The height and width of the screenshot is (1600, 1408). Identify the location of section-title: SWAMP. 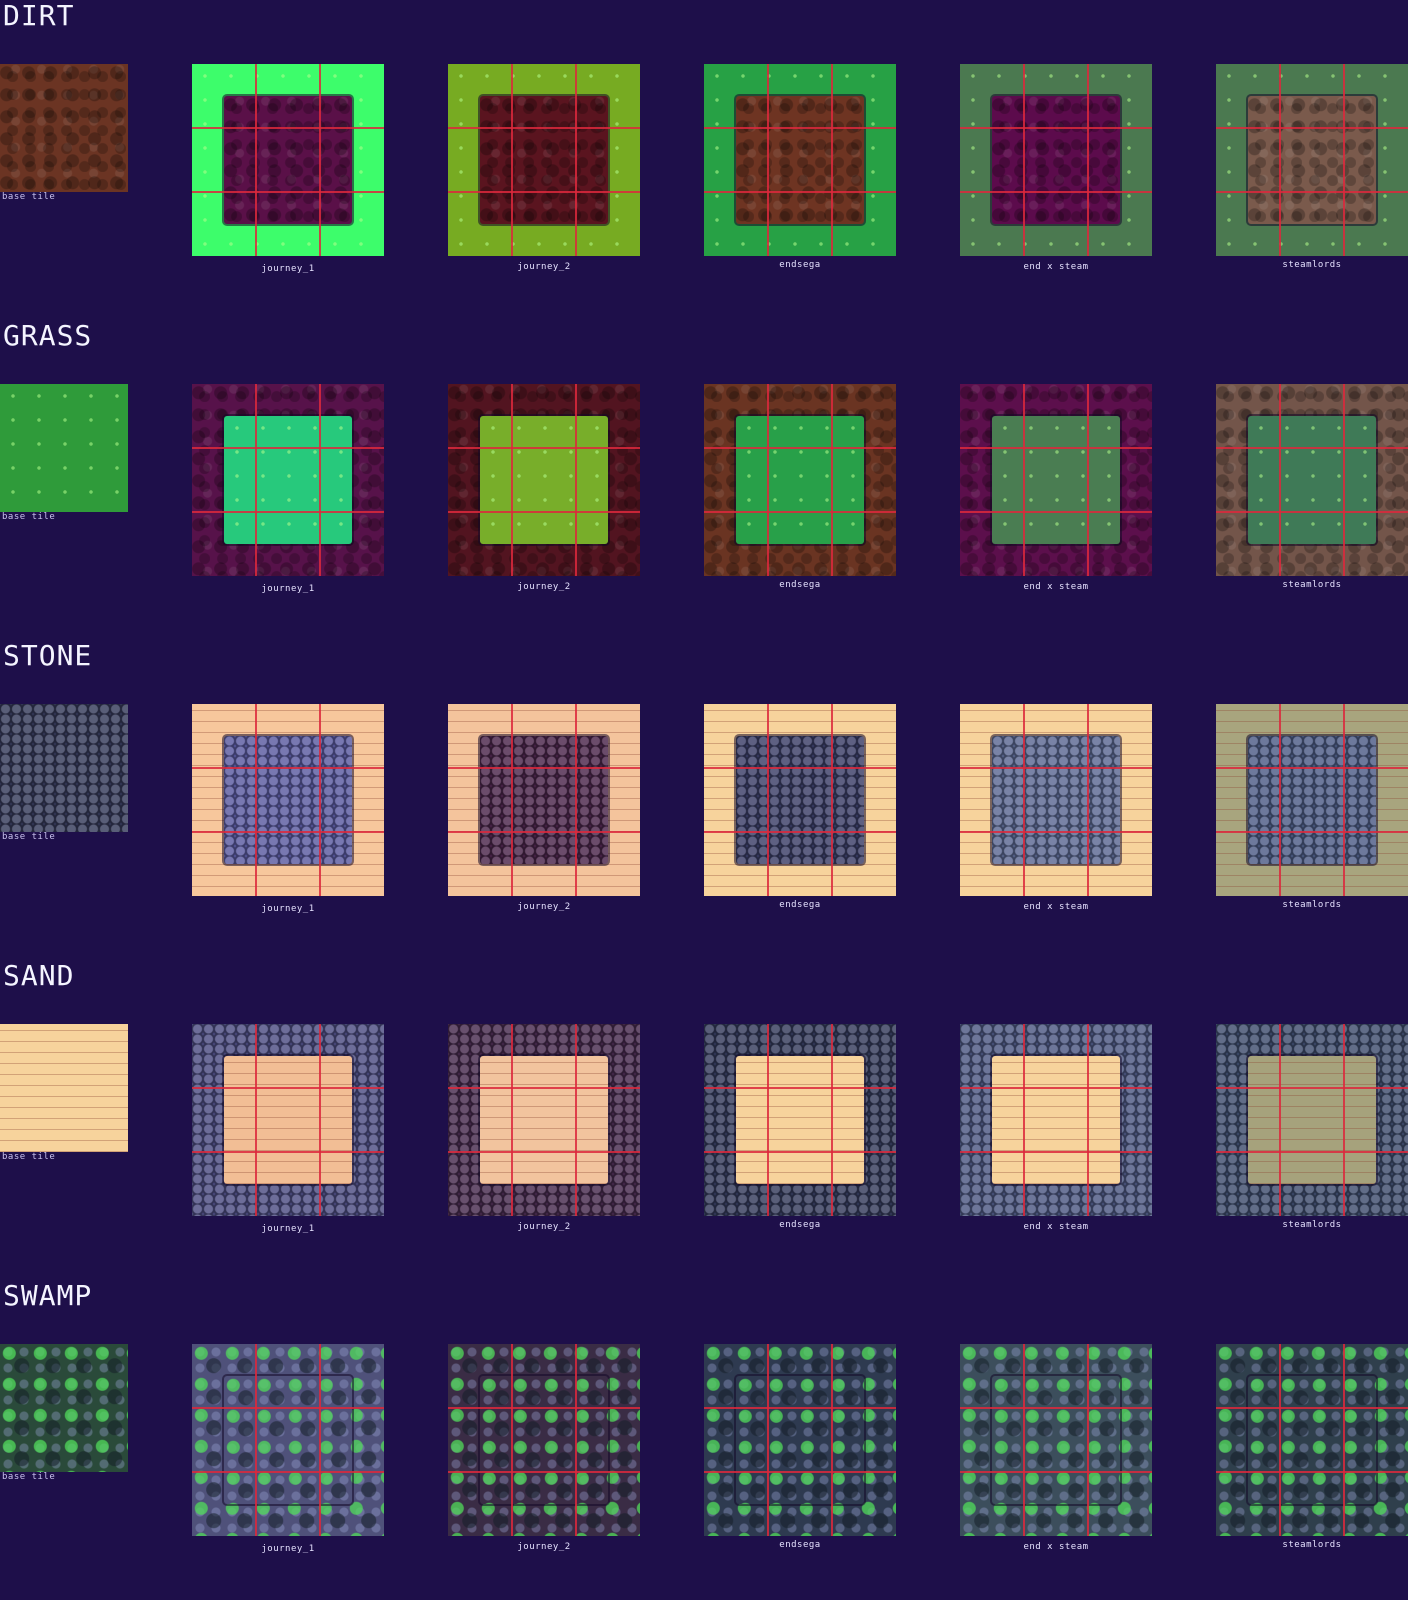
(48, 1295).